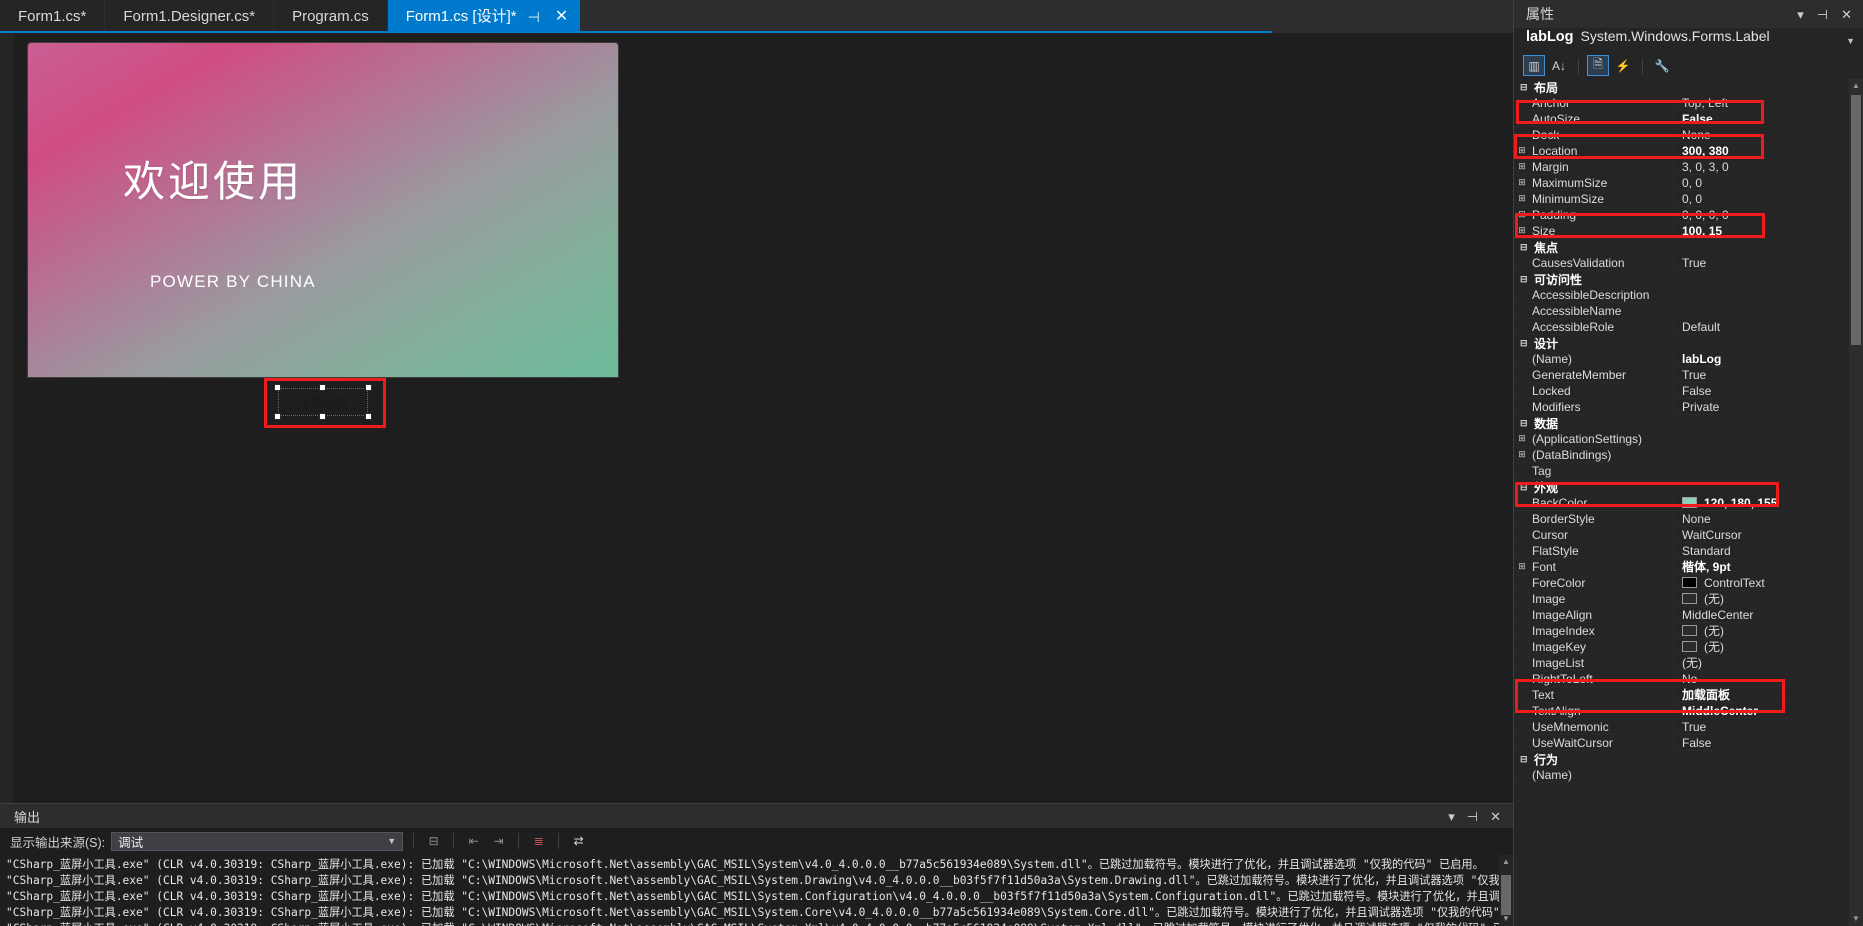 Image resolution: width=1863 pixels, height=926 pixels. I want to click on clear-output-icon: ⊟, so click(433, 841).